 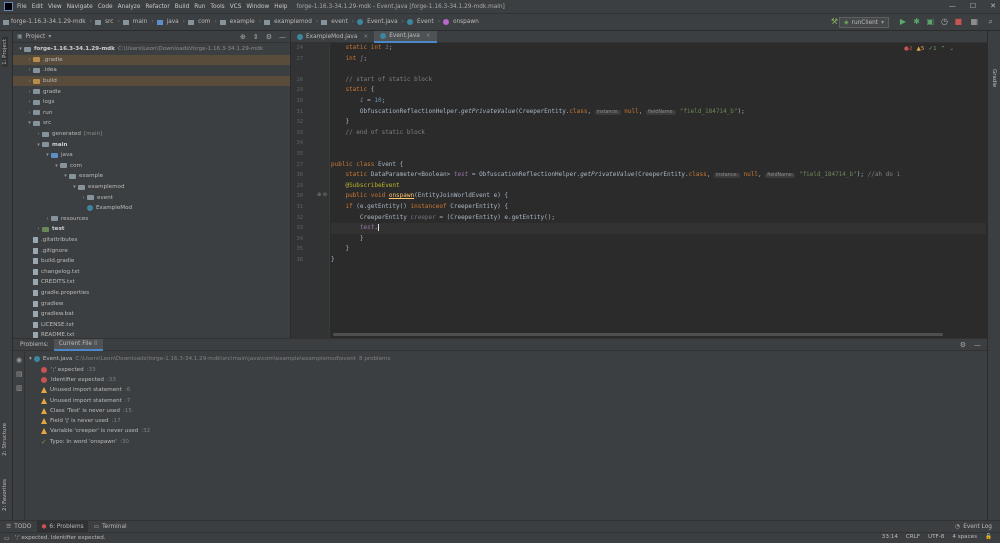 I want to click on line-separator: CRLF, so click(x=913, y=537).